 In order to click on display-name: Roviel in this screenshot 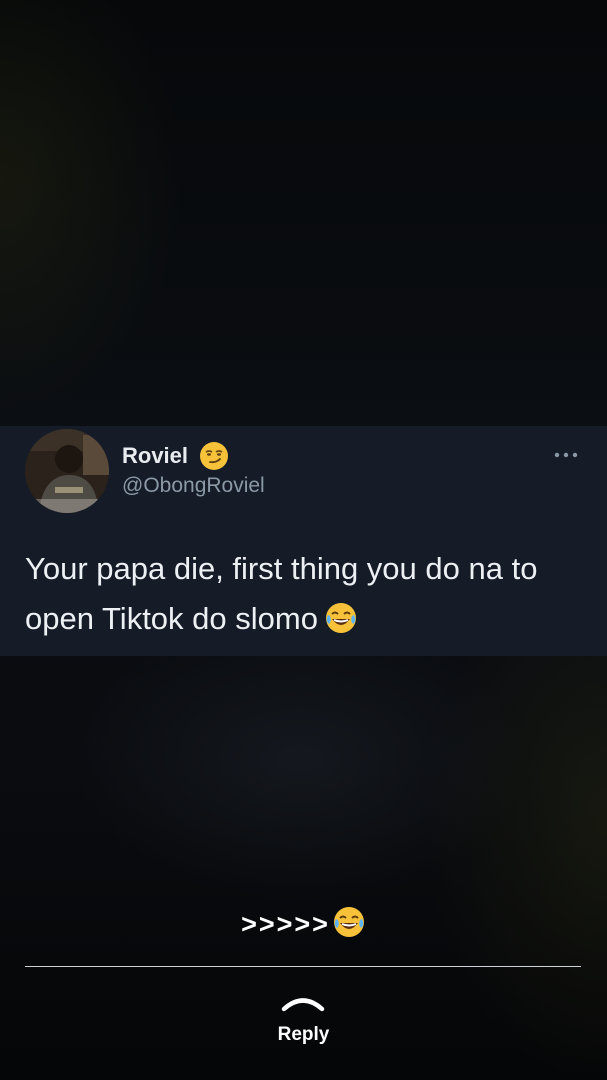, I will do `click(155, 455)`.